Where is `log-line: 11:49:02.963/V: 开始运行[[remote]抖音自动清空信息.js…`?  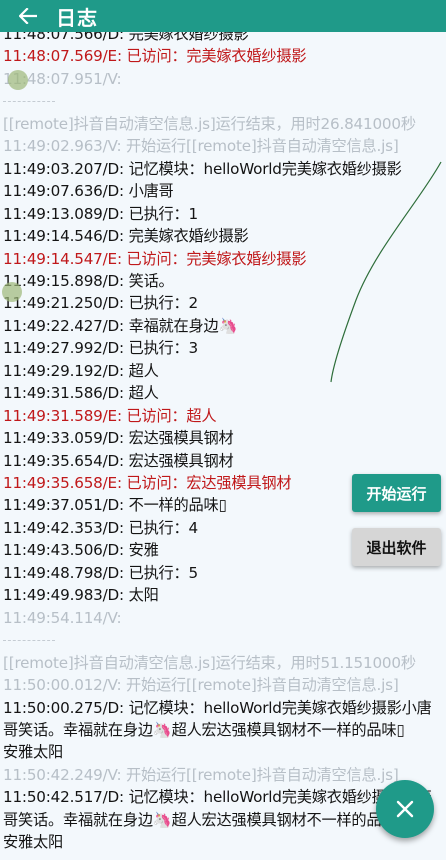 log-line: 11:49:02.963/V: 开始运行[[remote]抖音自动清空信息.js… is located at coordinates (201, 146).